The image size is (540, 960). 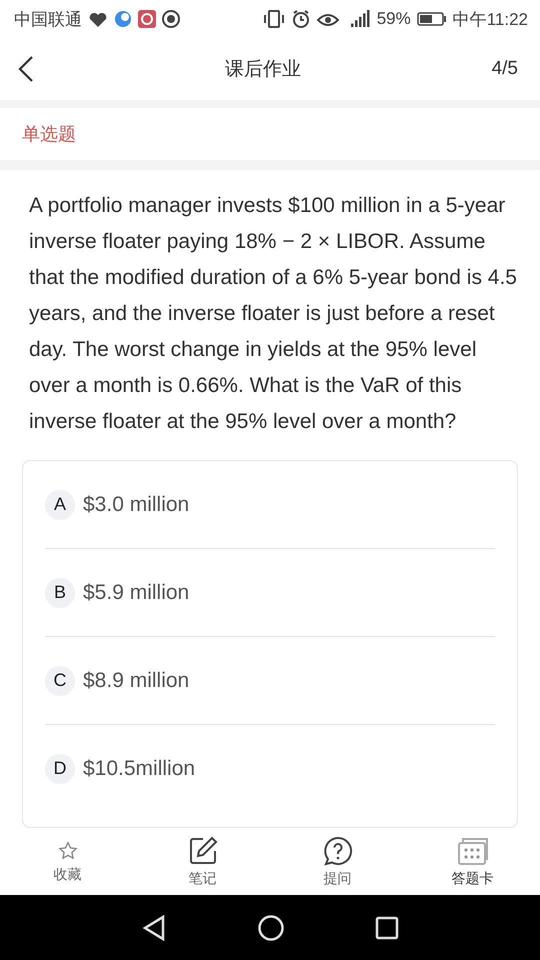 I want to click on heart-icon, so click(x=98, y=19).